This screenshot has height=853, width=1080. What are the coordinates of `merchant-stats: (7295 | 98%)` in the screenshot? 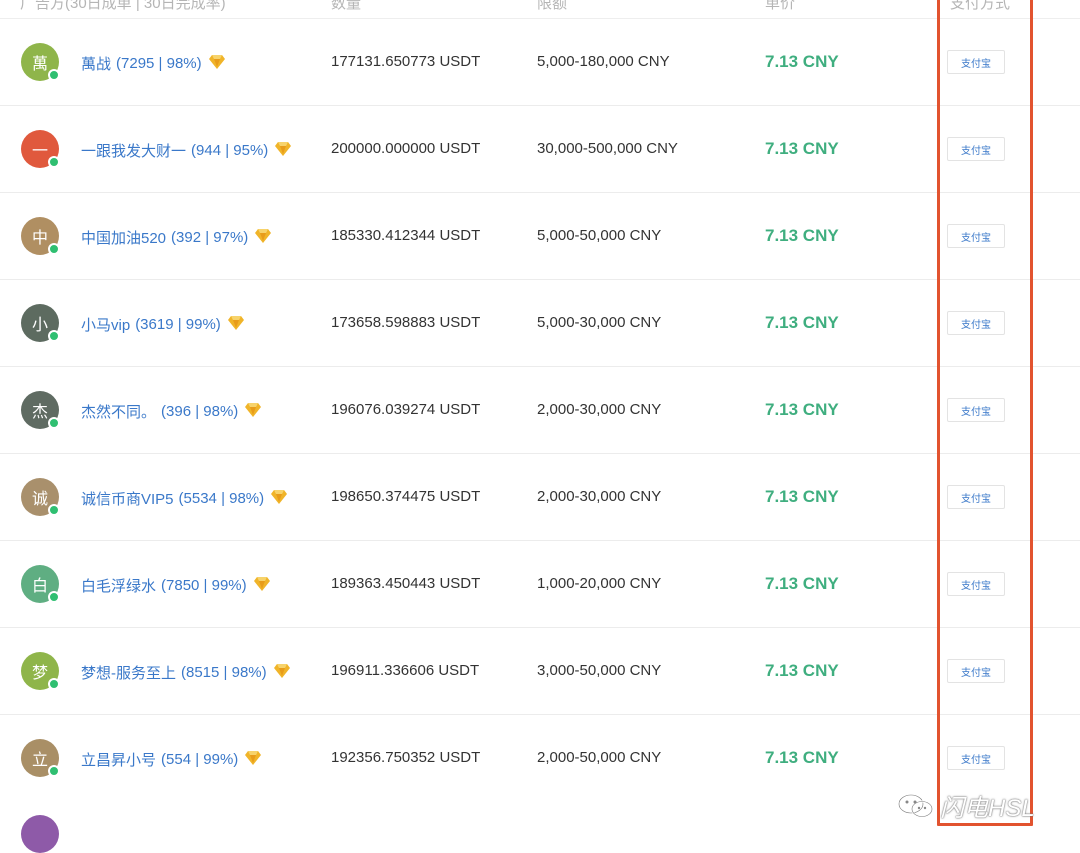 It's located at (159, 63).